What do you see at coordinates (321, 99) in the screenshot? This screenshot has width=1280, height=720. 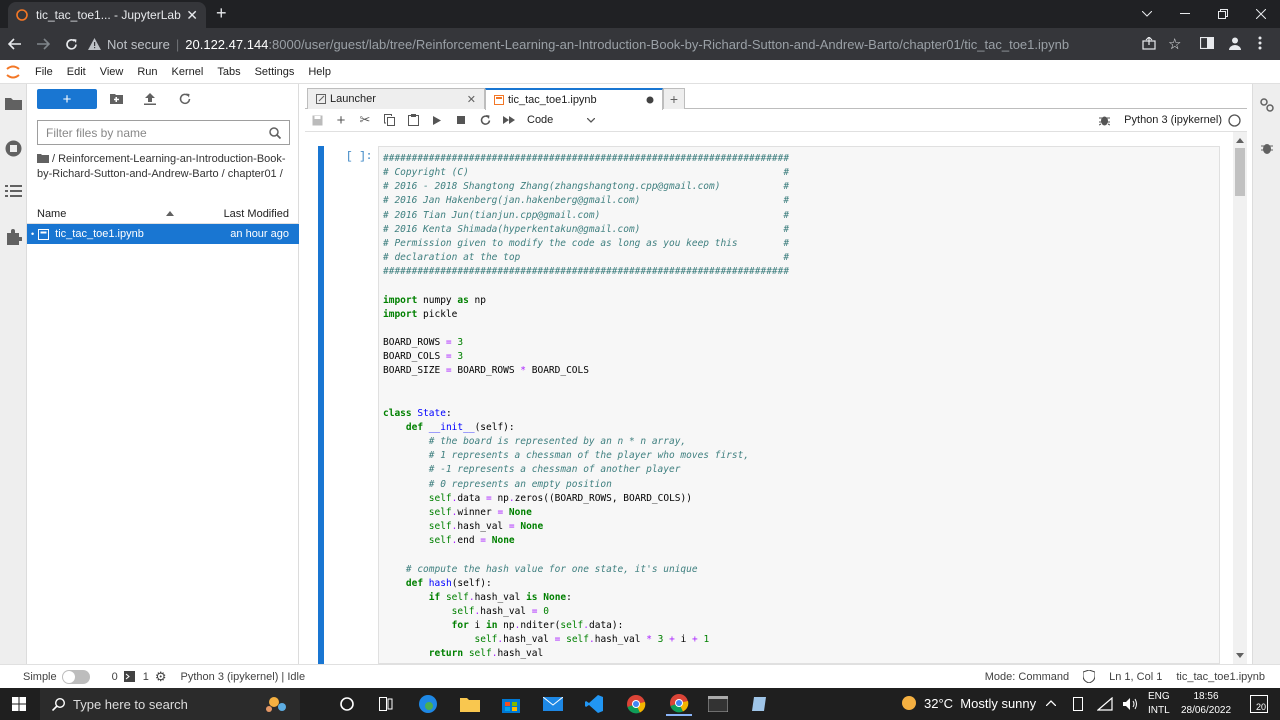 I see `launcher-icon` at bounding box center [321, 99].